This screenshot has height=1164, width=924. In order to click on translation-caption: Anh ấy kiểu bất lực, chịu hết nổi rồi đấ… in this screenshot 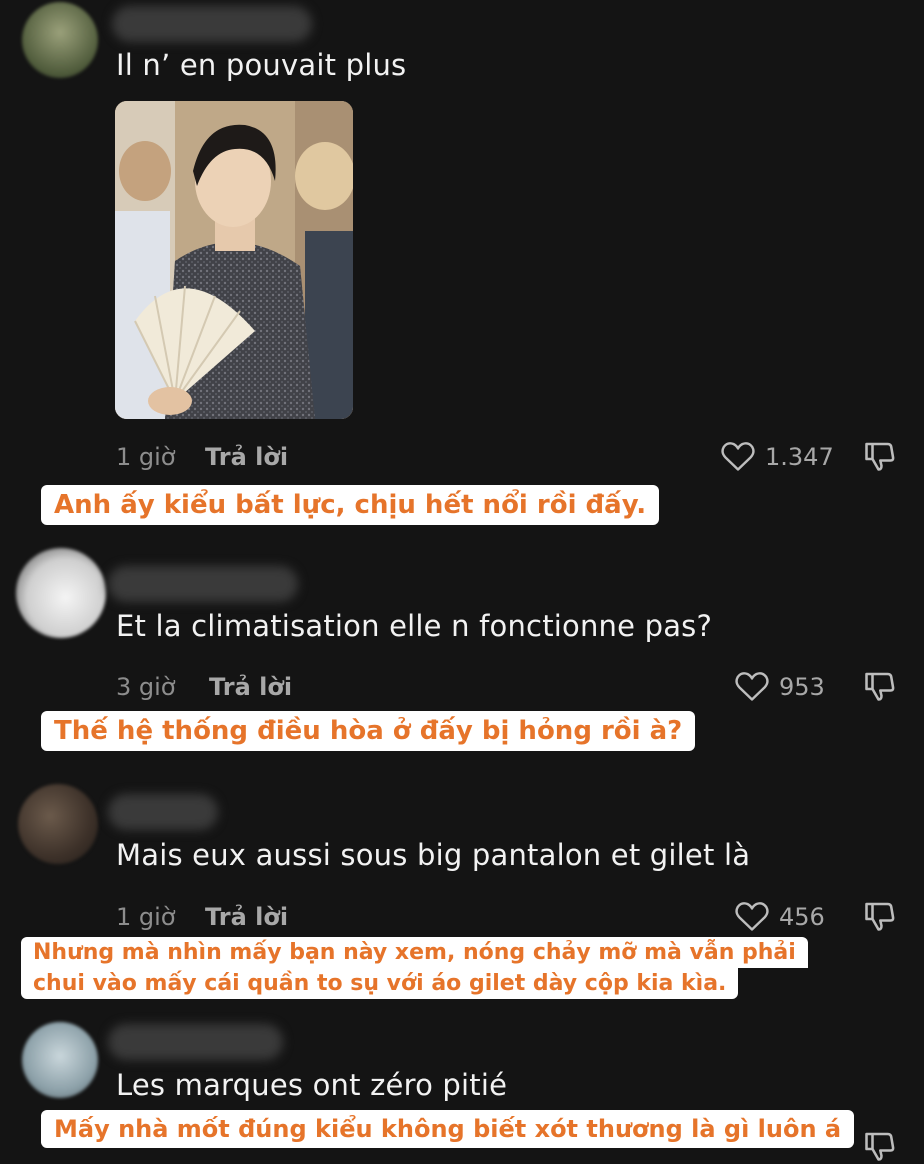, I will do `click(350, 505)`.